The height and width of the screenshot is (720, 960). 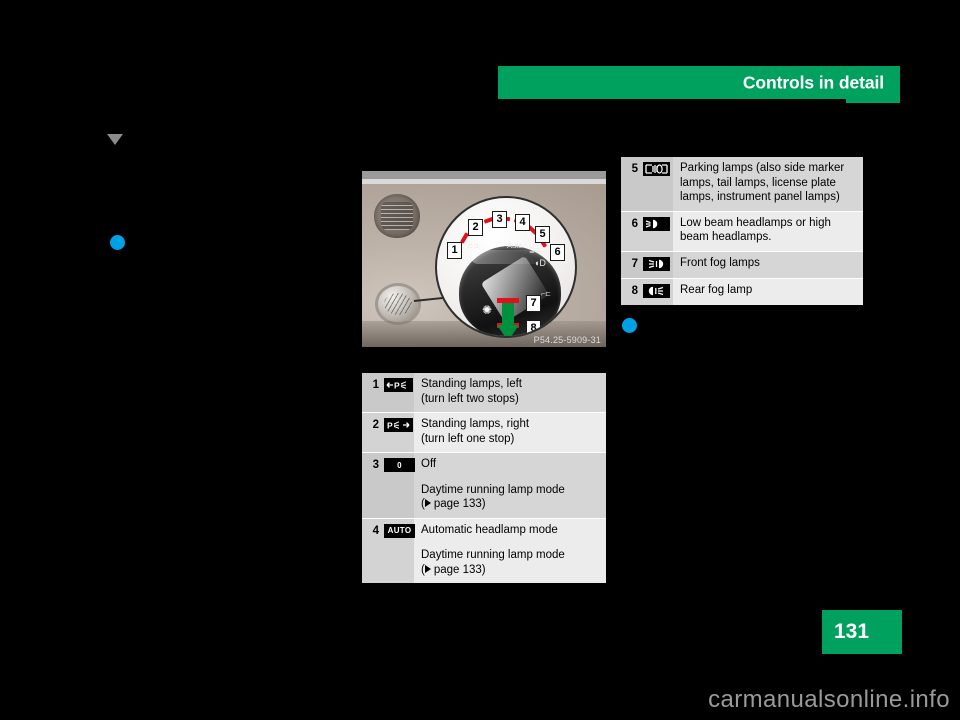 I want to click on off-position-icon: 0, so click(x=399, y=465).